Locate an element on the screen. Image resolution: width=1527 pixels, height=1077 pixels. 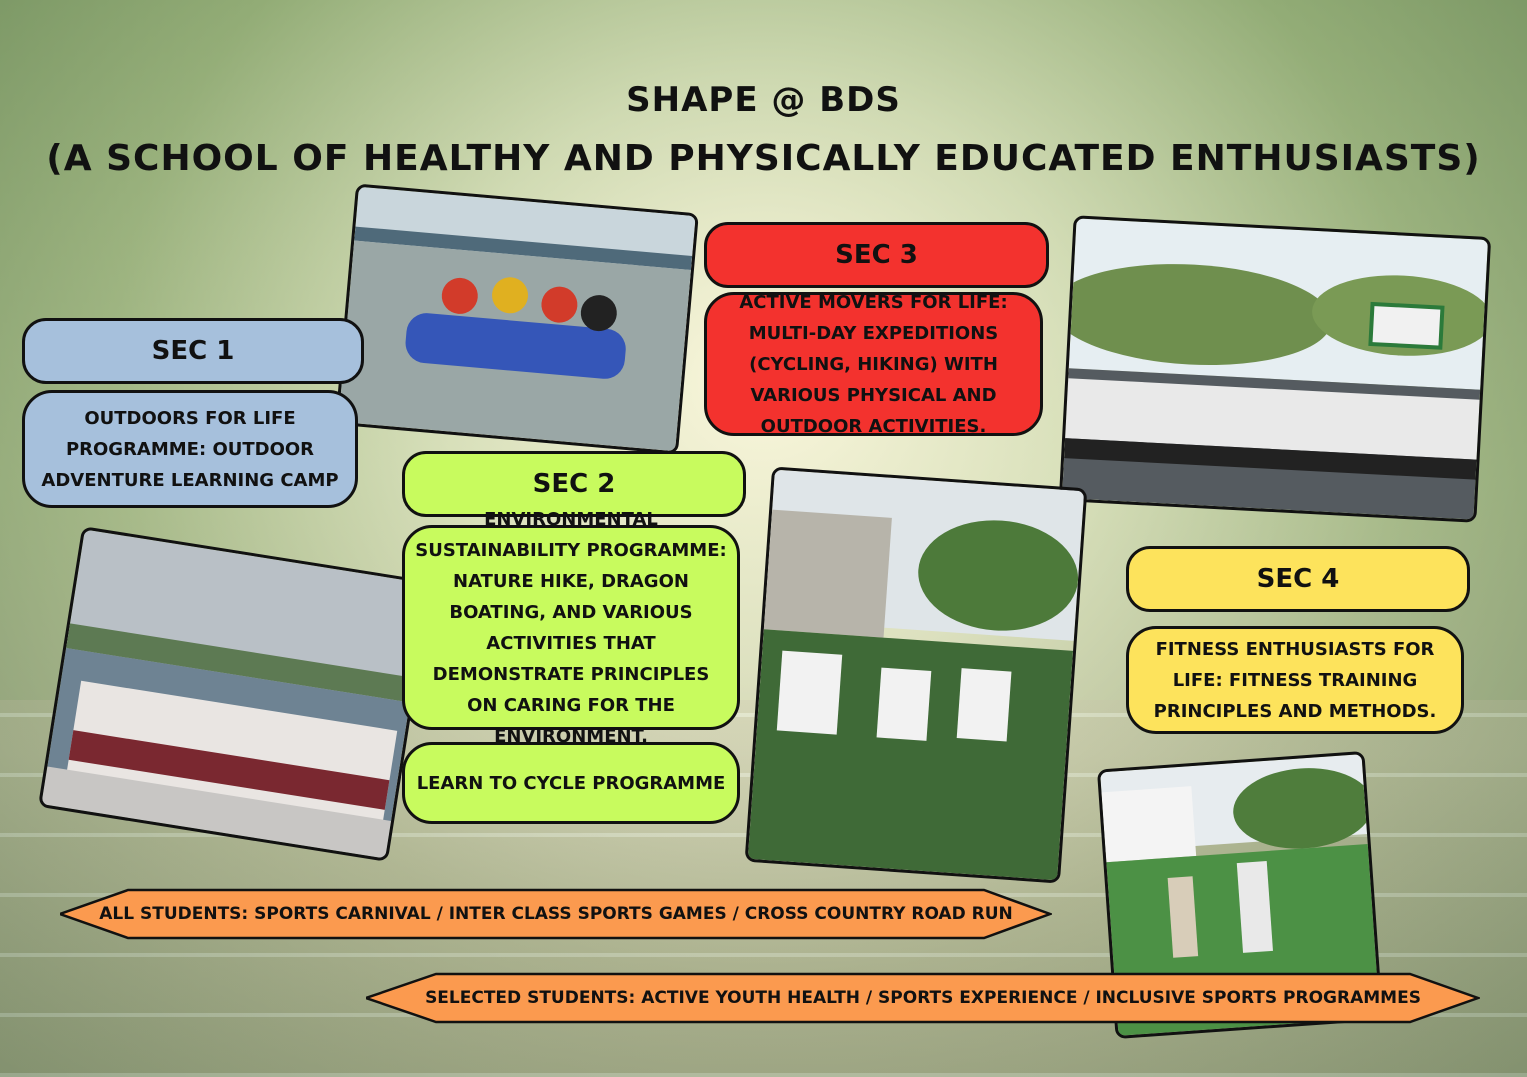
assembly-photo is located at coordinates (1275, 369).